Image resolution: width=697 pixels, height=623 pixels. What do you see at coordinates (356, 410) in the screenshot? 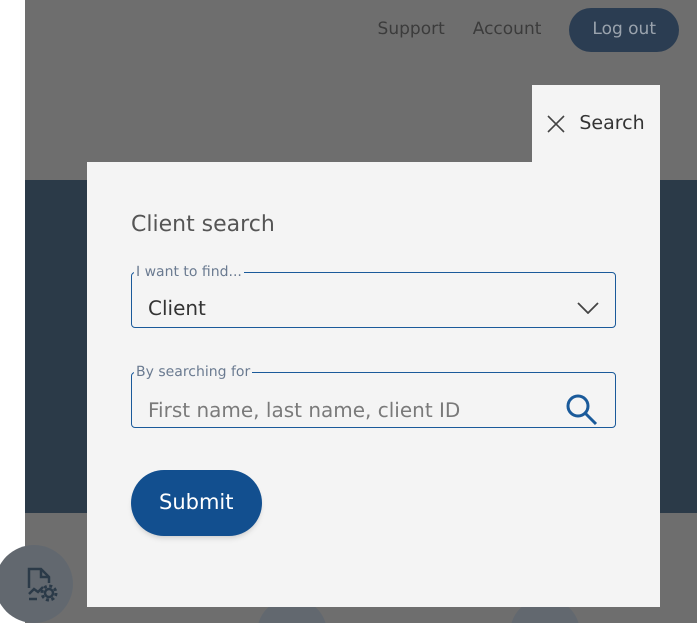
I see `search-input: First name, last name, client ID` at bounding box center [356, 410].